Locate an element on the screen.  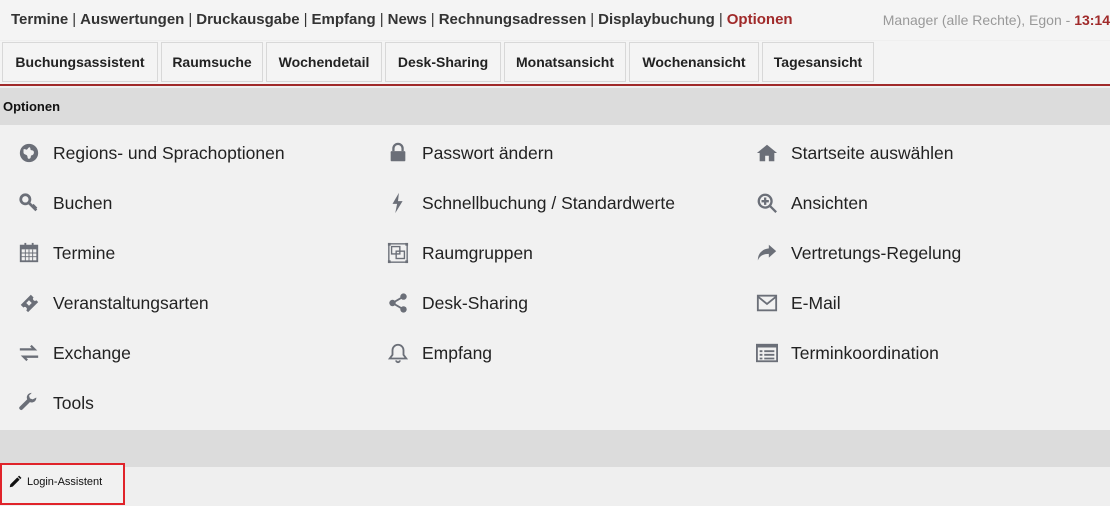
calendar-icon is located at coordinates (29, 252).